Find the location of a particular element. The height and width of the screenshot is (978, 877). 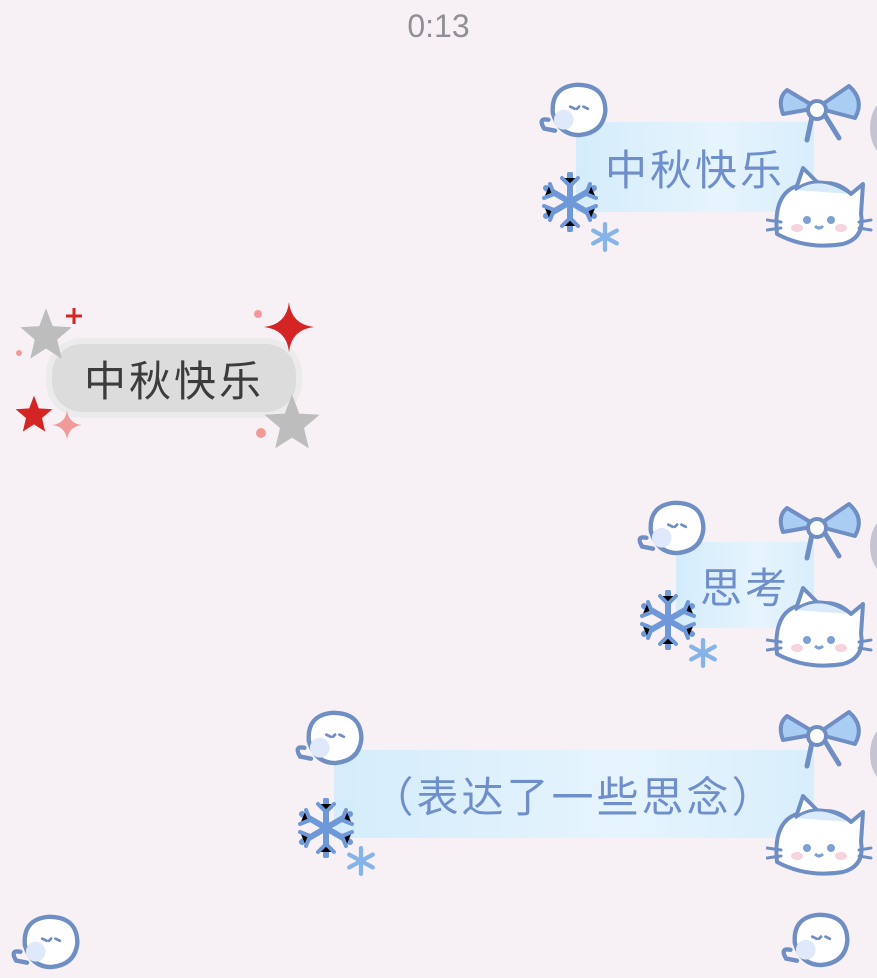

message-bubble: 中秋快乐 is located at coordinates (174, 378).